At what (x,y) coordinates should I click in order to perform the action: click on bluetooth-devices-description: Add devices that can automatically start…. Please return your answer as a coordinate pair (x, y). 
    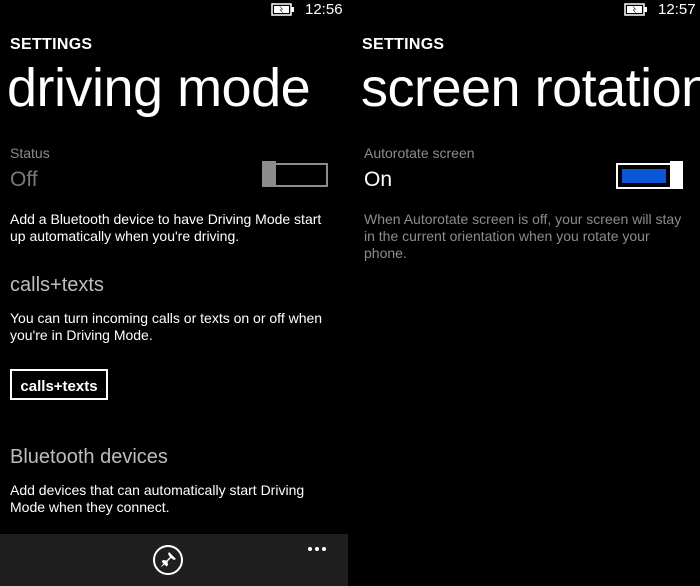
    Looking at the image, I should click on (157, 498).